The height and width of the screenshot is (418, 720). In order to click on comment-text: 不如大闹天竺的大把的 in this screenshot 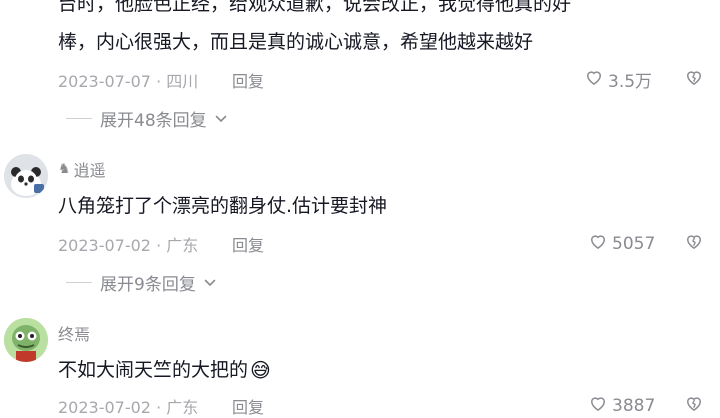, I will do `click(153, 370)`.